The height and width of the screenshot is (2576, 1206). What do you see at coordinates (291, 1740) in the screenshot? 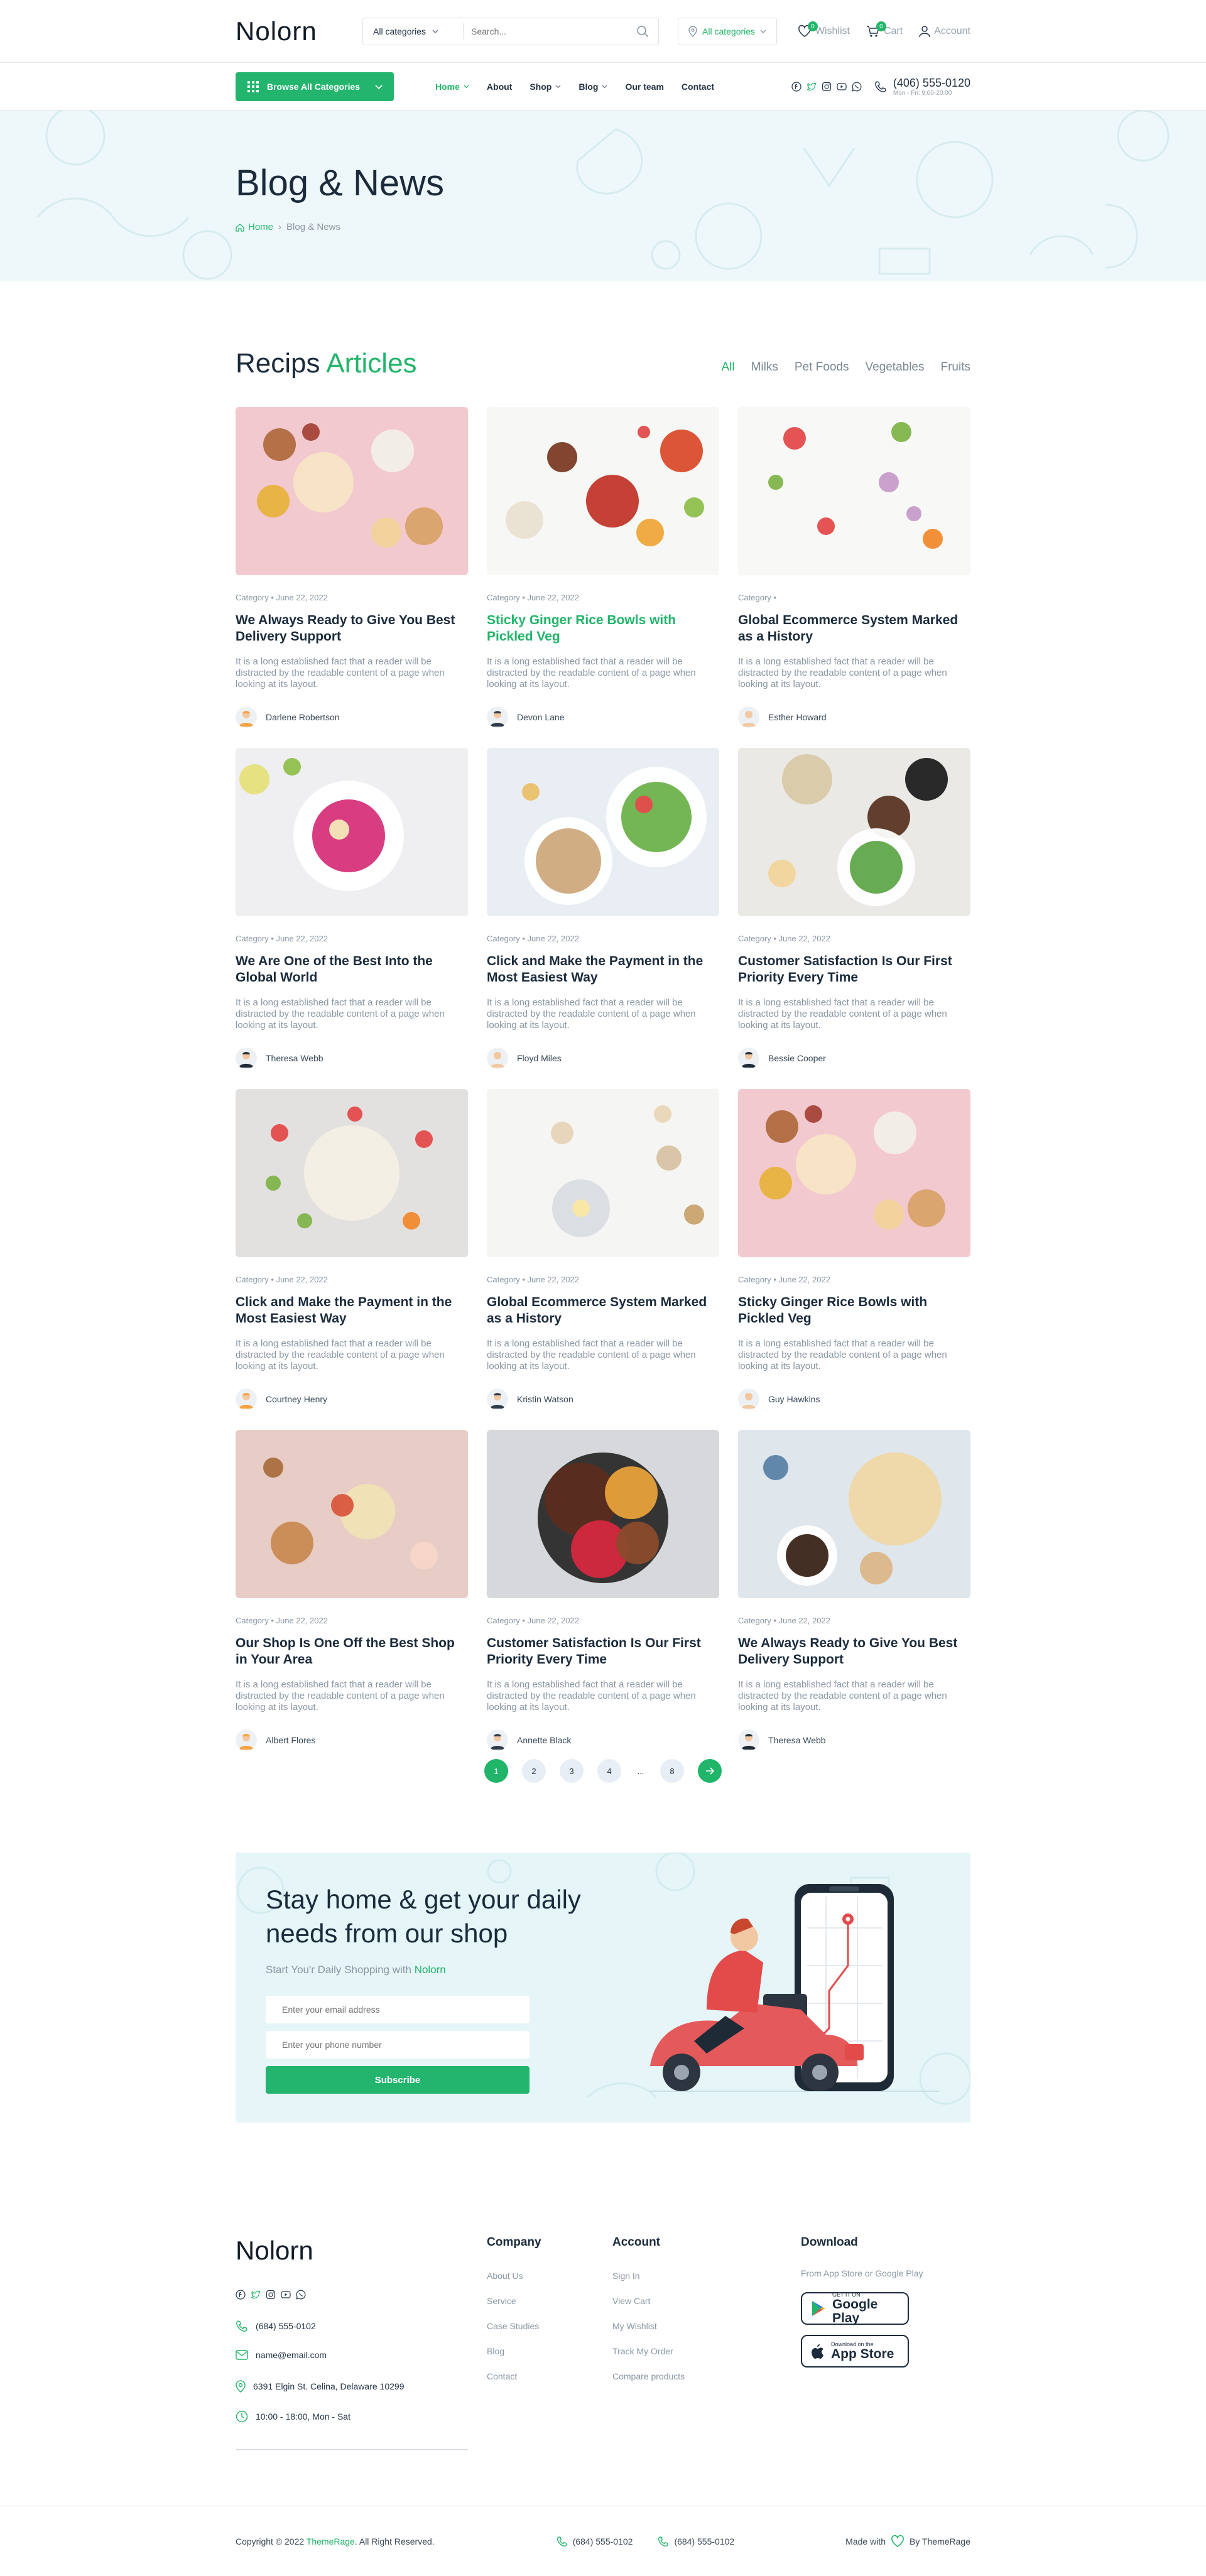
I see `author-name: Albert Flores` at bounding box center [291, 1740].